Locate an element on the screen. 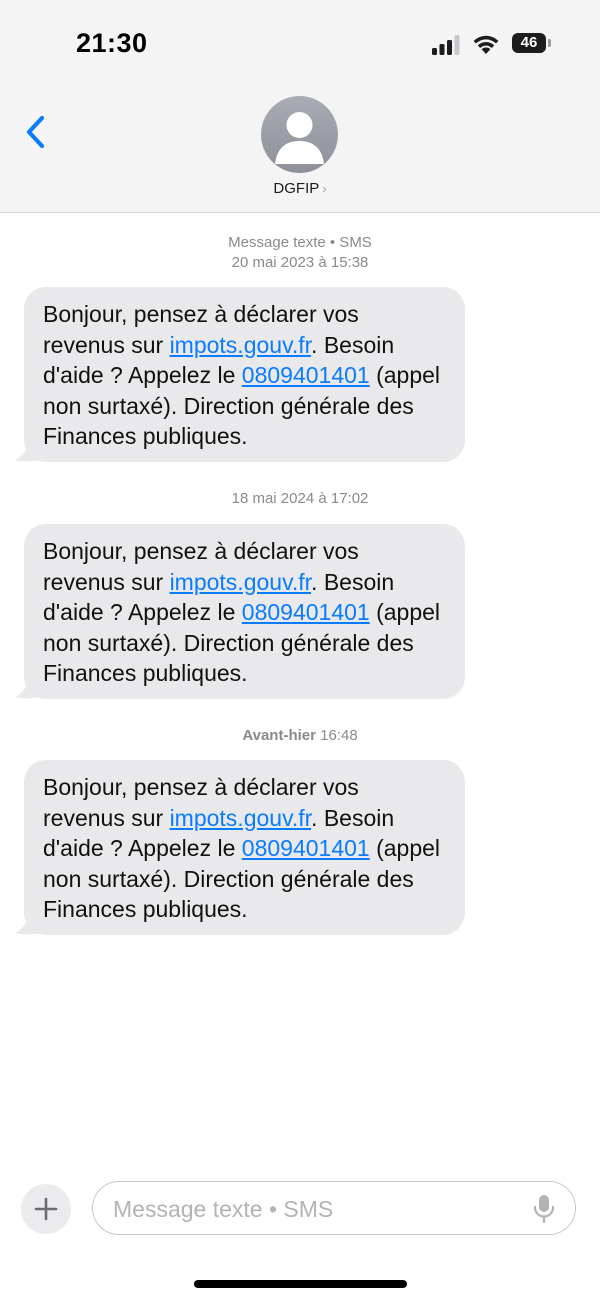 This screenshot has width=600, height=1300. timestamp-service-label: Message texte • SMS is located at coordinates (300, 242).